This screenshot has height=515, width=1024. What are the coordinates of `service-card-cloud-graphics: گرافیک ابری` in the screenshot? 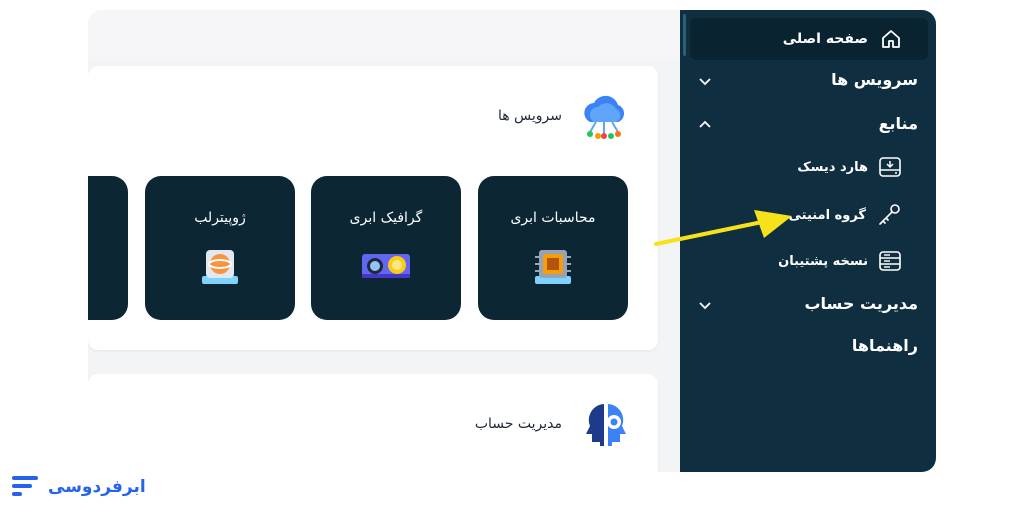 It's located at (386, 248).